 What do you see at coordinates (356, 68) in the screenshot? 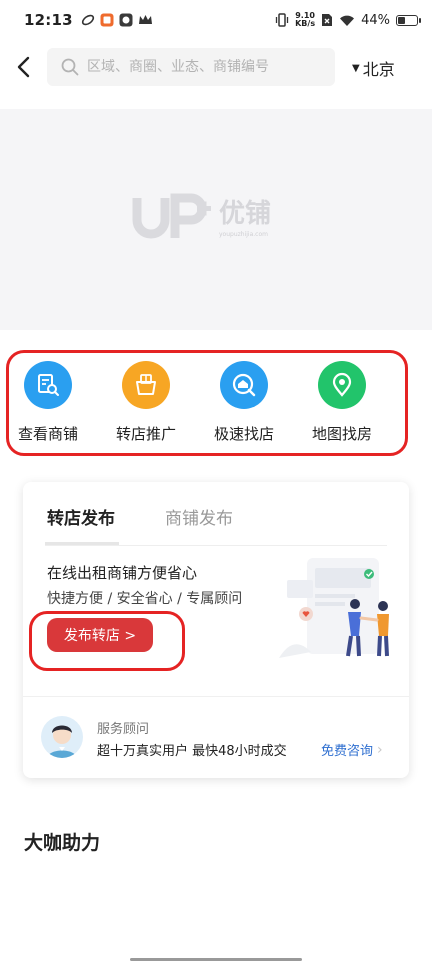
I see `dropdown-triangle-icon: ▼` at bounding box center [356, 68].